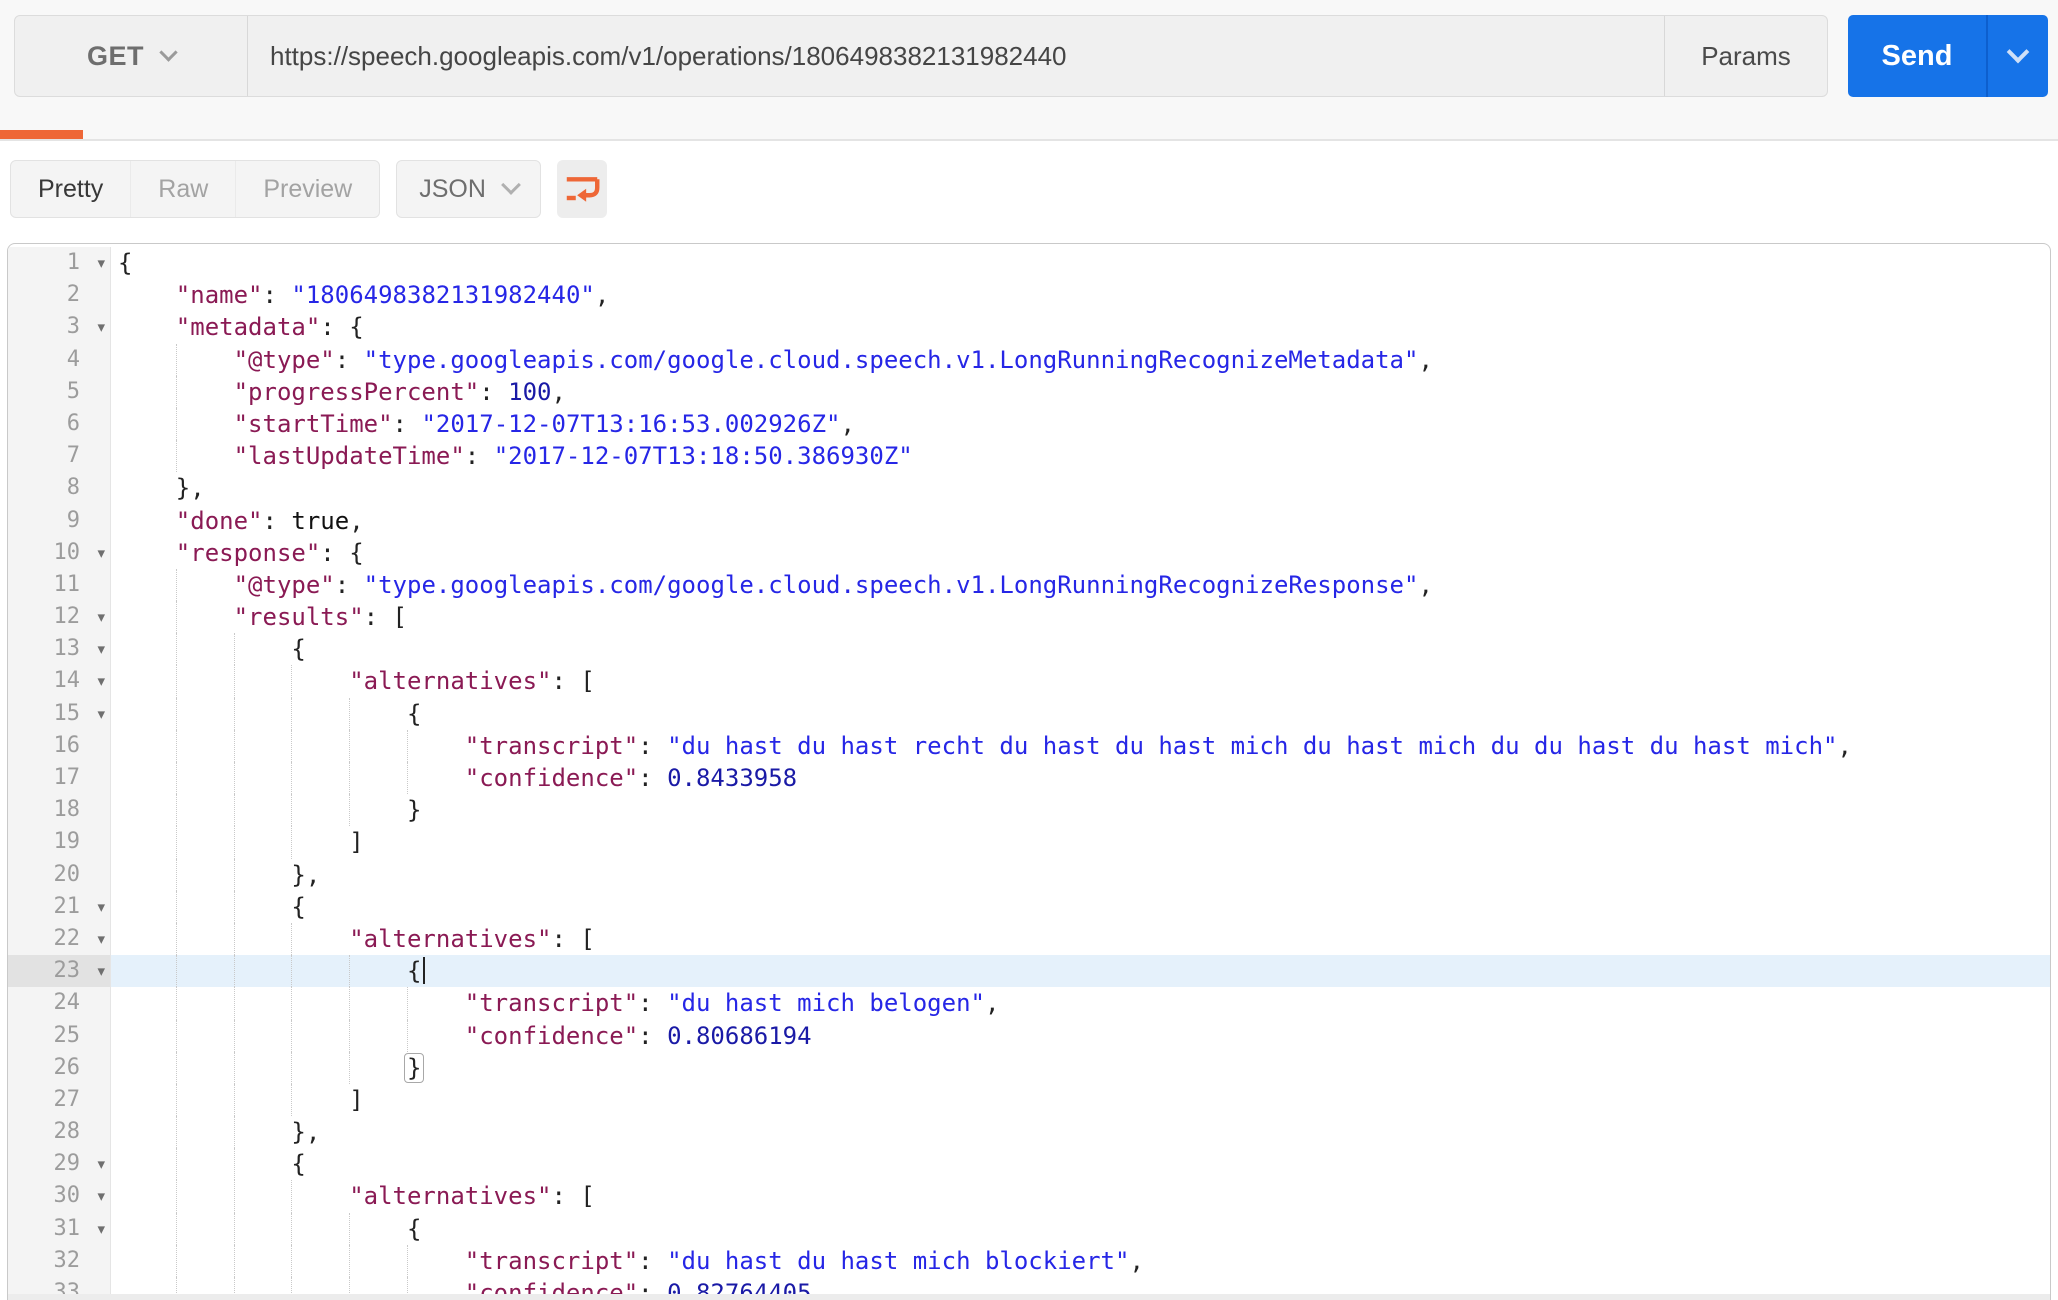 Image resolution: width=2058 pixels, height=1300 pixels. I want to click on line-number: 7, so click(59, 456).